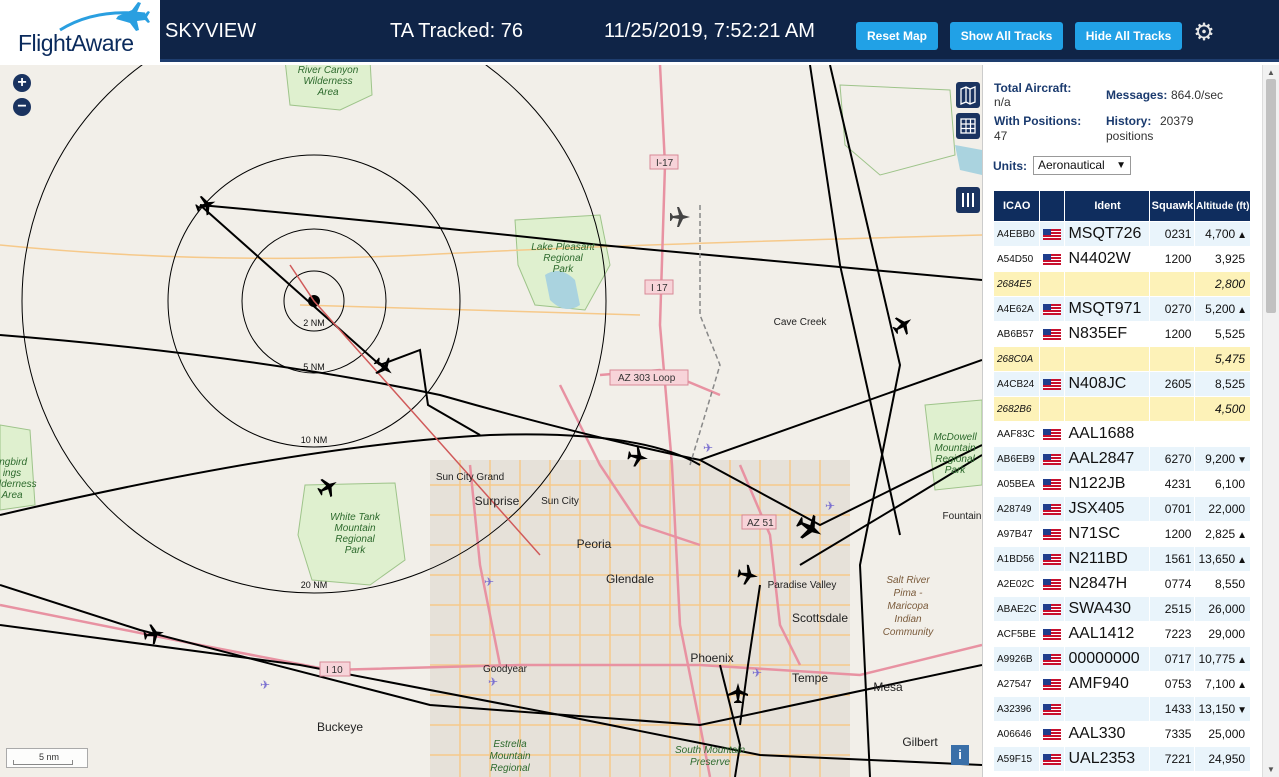 This screenshot has height=777, width=1279. I want to click on us-flag-icon, so click(1052, 559).